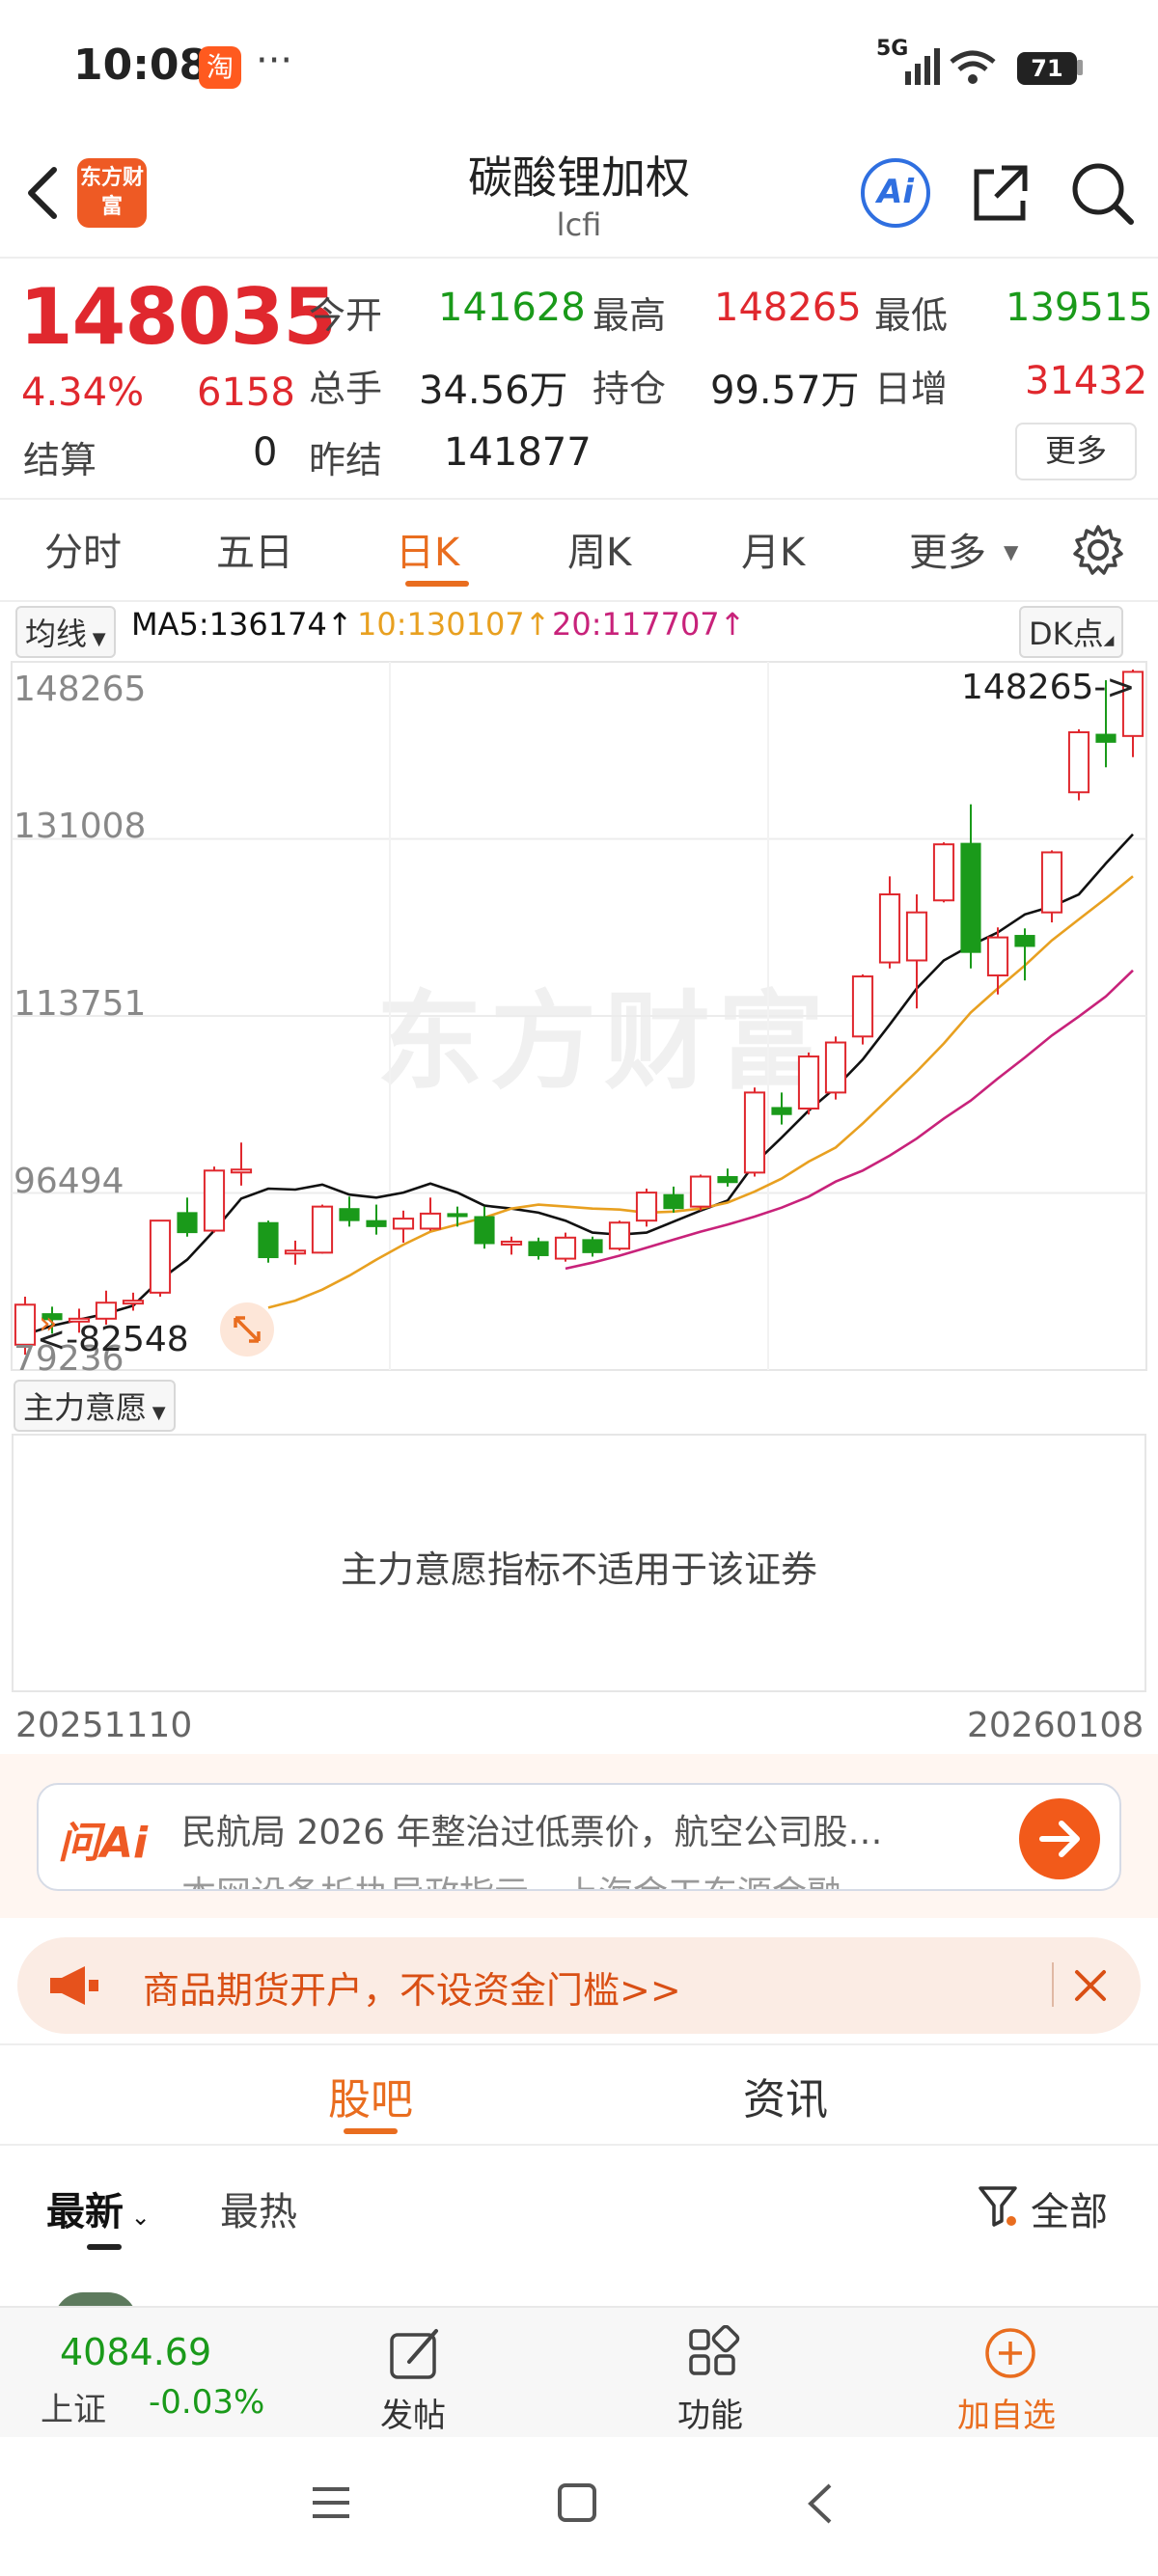  I want to click on open-interest-label: 持仓, so click(630, 389).